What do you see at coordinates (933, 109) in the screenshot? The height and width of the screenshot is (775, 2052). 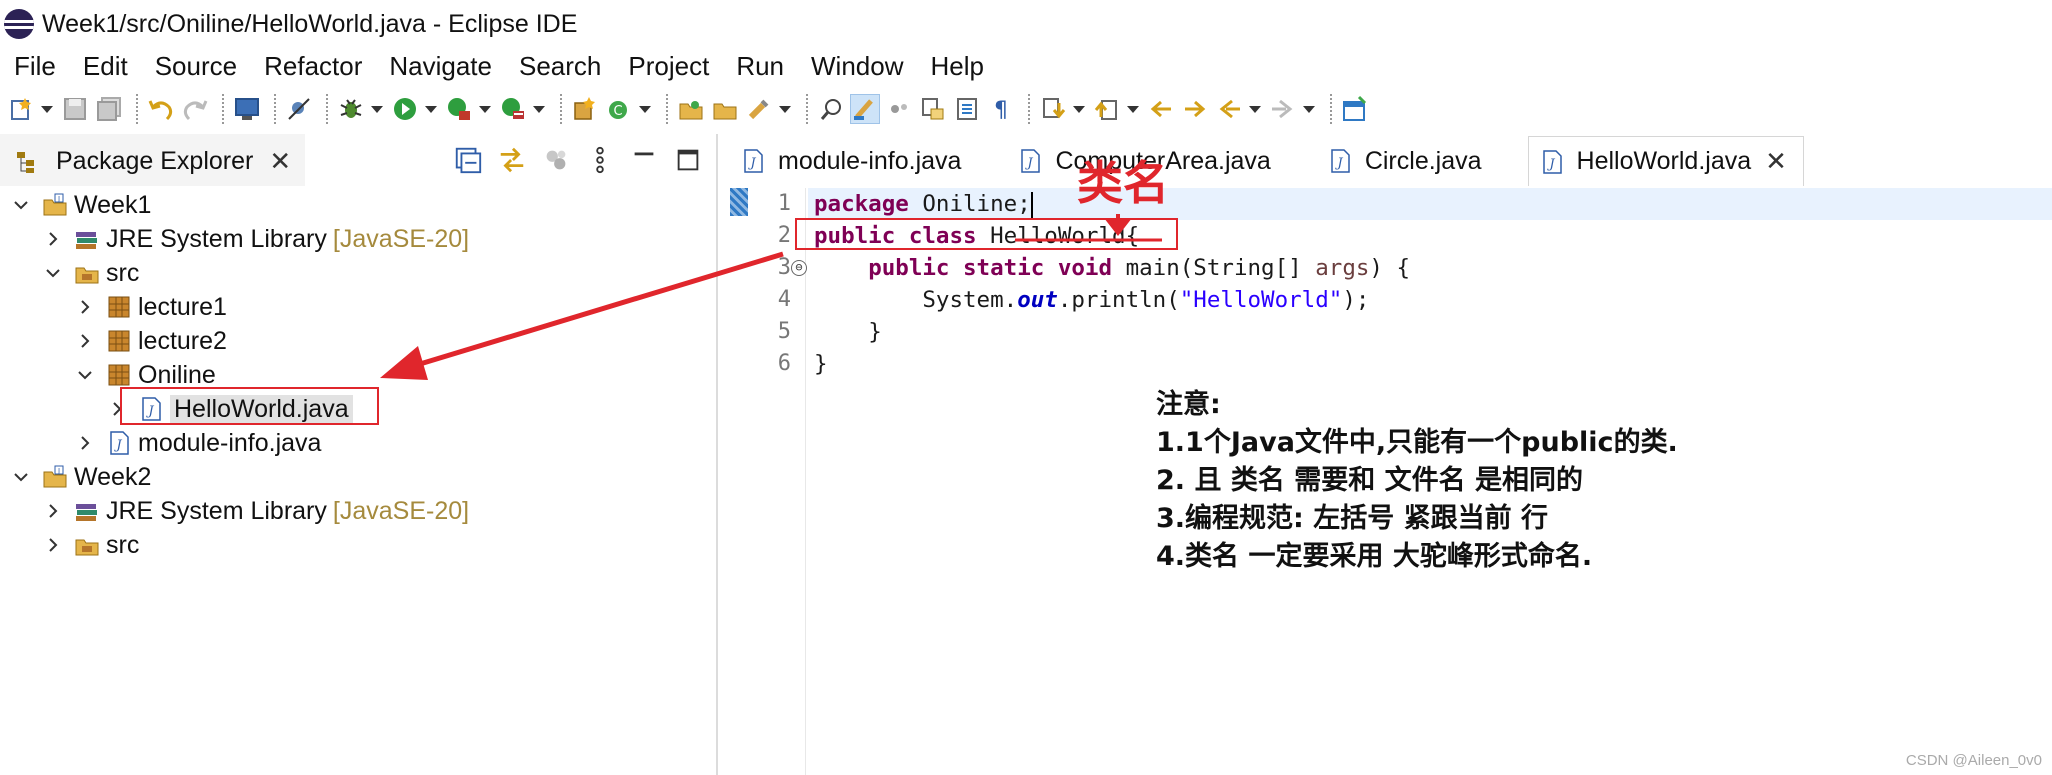 I see `block-selection-icon` at bounding box center [933, 109].